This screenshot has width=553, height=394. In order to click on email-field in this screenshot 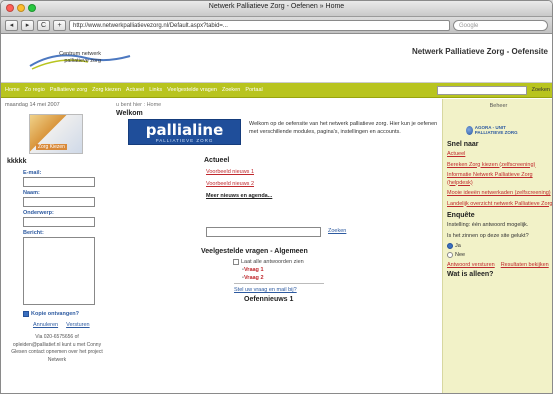, I will do `click(59, 182)`.